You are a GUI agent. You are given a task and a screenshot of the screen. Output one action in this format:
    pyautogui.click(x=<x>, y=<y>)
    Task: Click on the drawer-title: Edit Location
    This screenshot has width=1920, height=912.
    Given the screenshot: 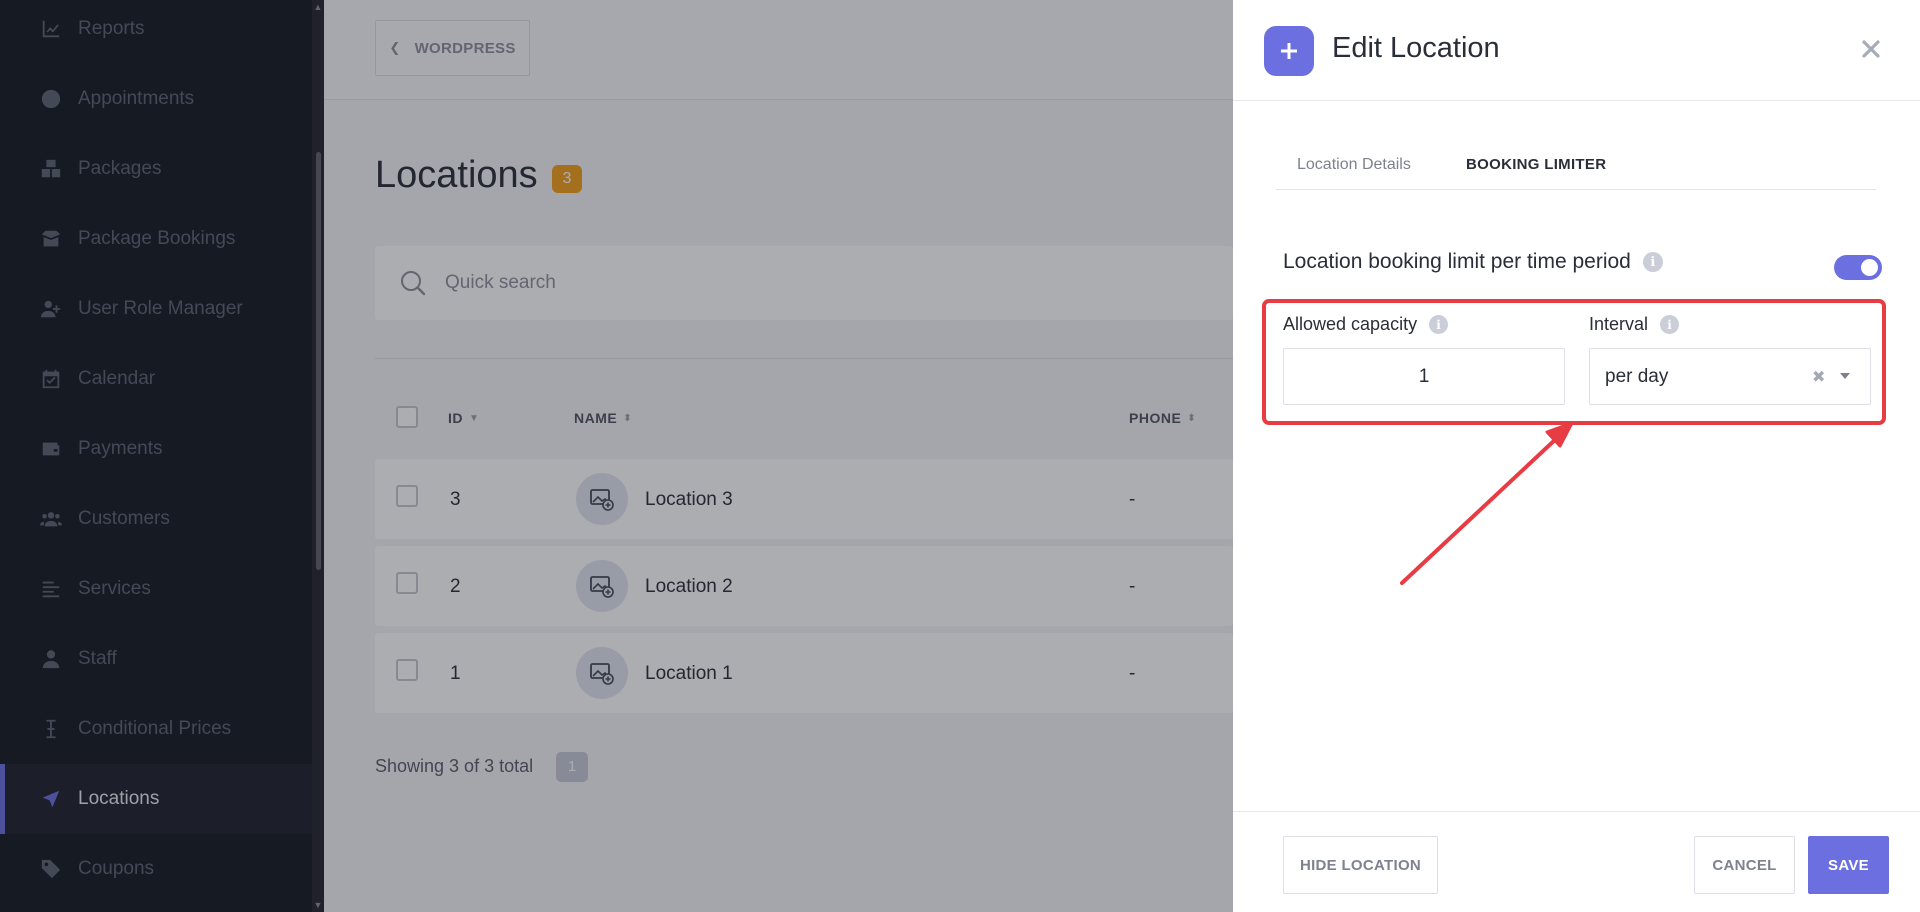 What is the action you would take?
    pyautogui.click(x=1416, y=48)
    